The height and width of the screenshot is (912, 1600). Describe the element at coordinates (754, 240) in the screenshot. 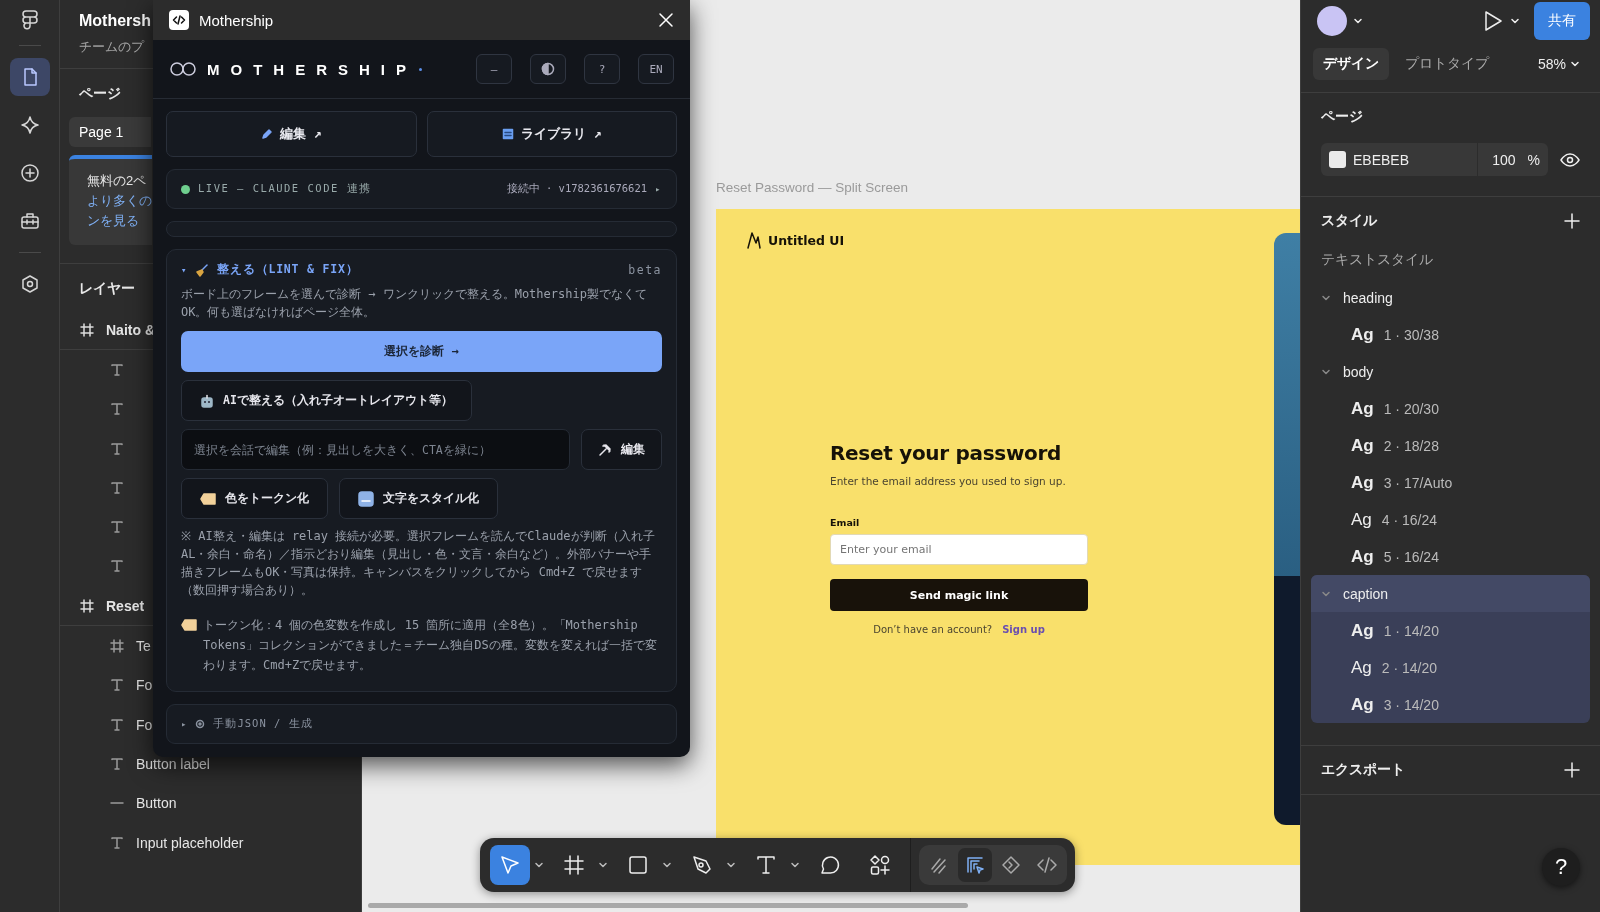

I see `logo-mark-icon` at that location.